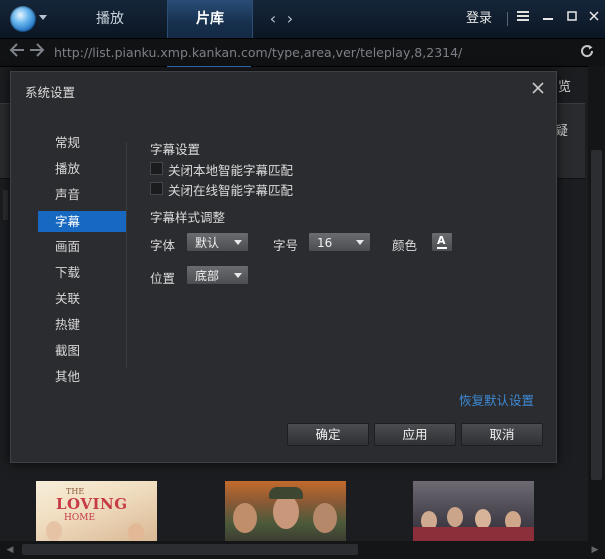 The width and height of the screenshot is (605, 559). I want to click on menu-item-download: 下载, so click(82, 272).